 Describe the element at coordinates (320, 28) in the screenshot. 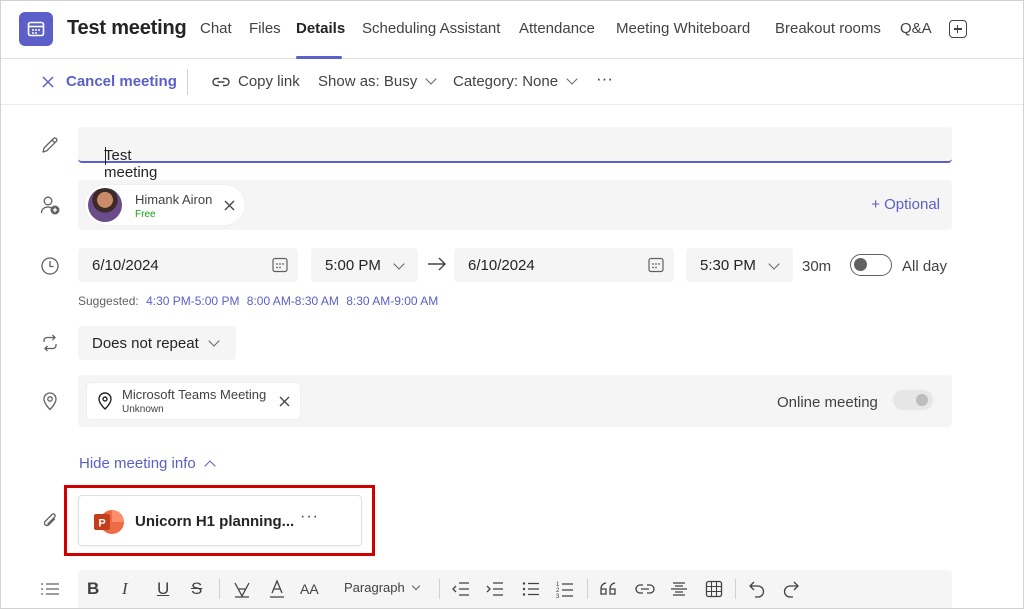

I see `tab-details: Details` at that location.